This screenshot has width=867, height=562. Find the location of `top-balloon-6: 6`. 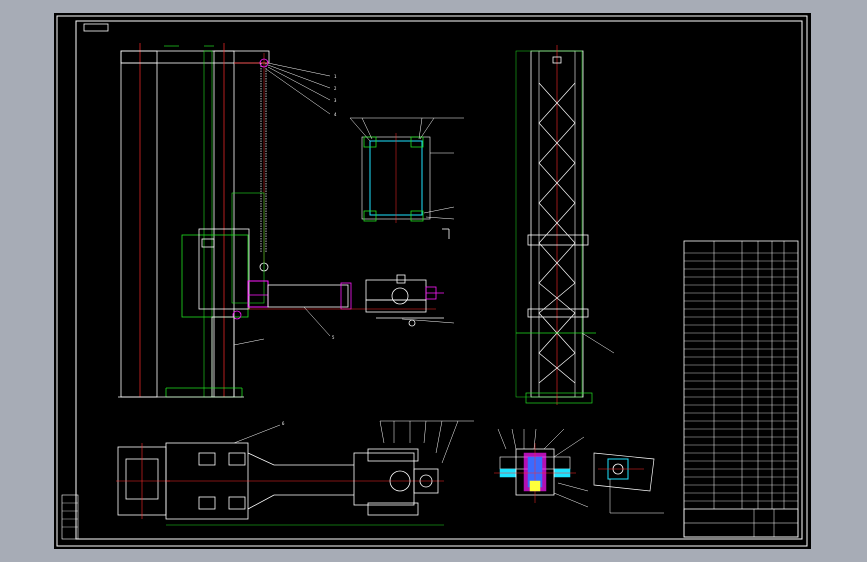

top-balloon-6: 6 is located at coordinates (283, 423).